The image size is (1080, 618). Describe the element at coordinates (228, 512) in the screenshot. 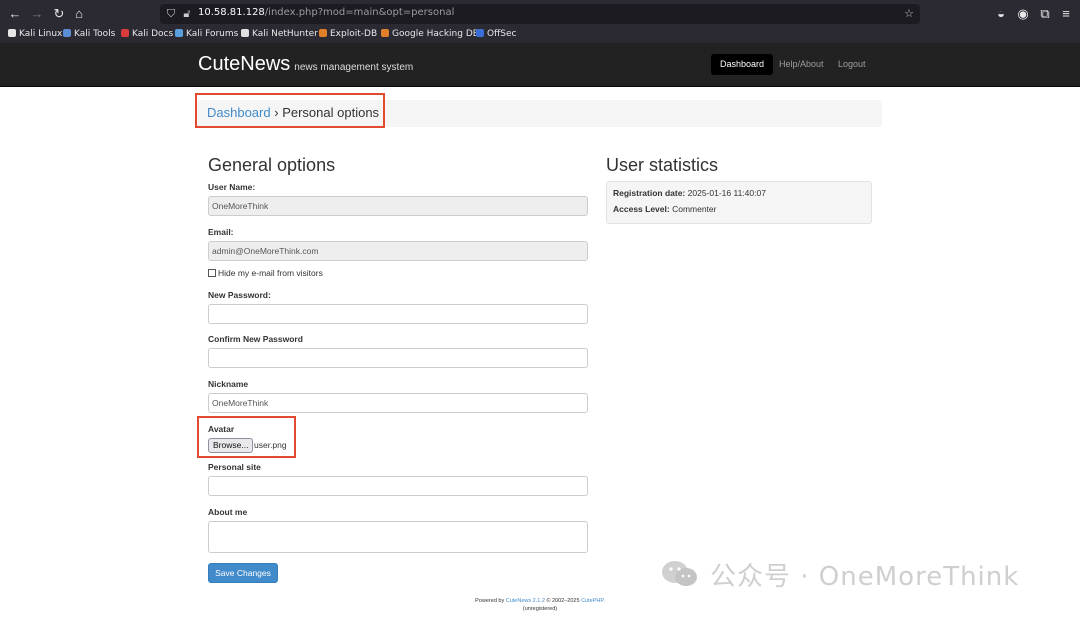

I see `about-me-label: About me` at that location.